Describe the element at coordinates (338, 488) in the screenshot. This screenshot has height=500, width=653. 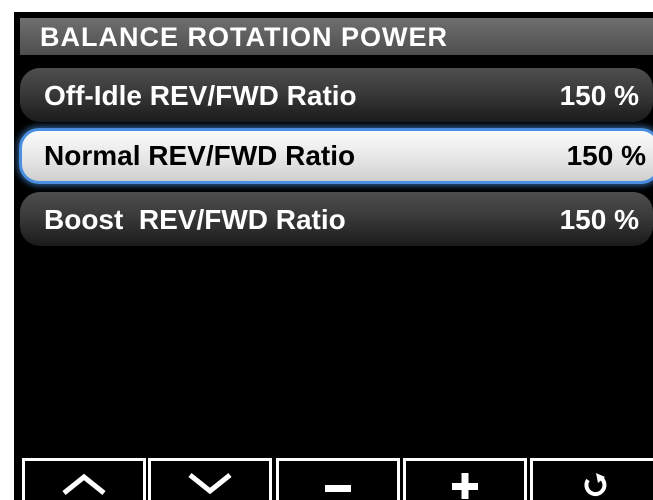
I see `minus-icon` at that location.